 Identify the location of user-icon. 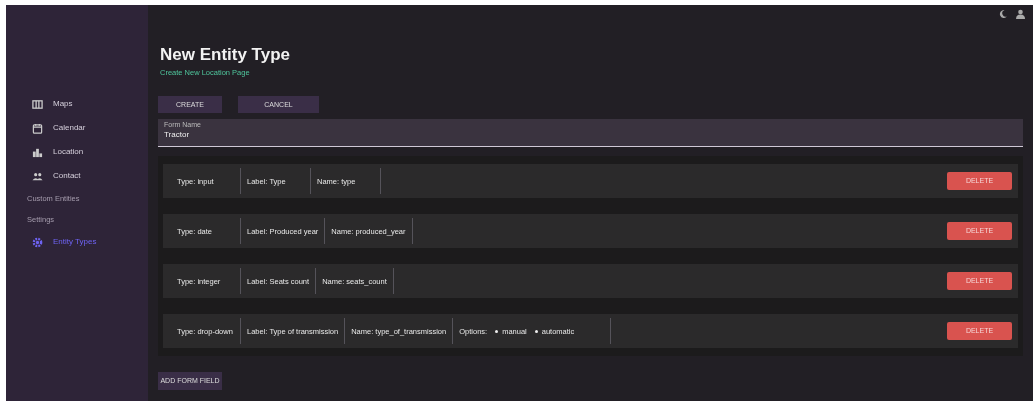
(1020, 14).